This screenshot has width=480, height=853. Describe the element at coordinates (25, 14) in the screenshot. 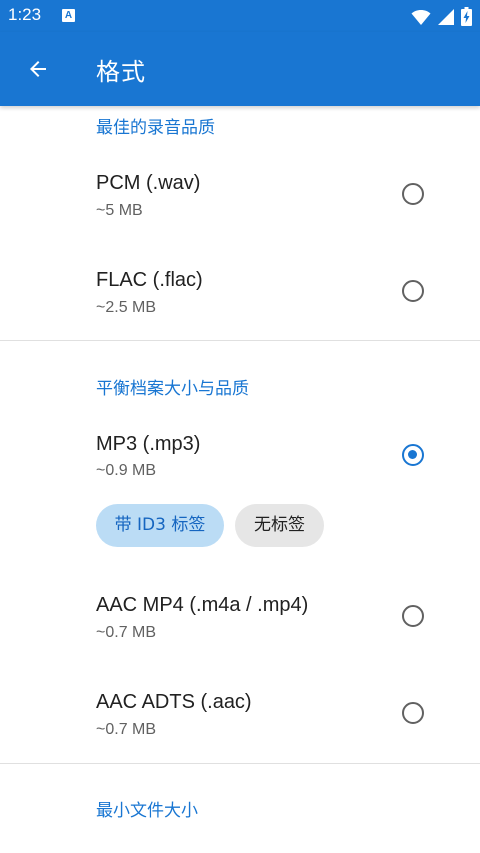

I see `status-time: 1:23` at that location.